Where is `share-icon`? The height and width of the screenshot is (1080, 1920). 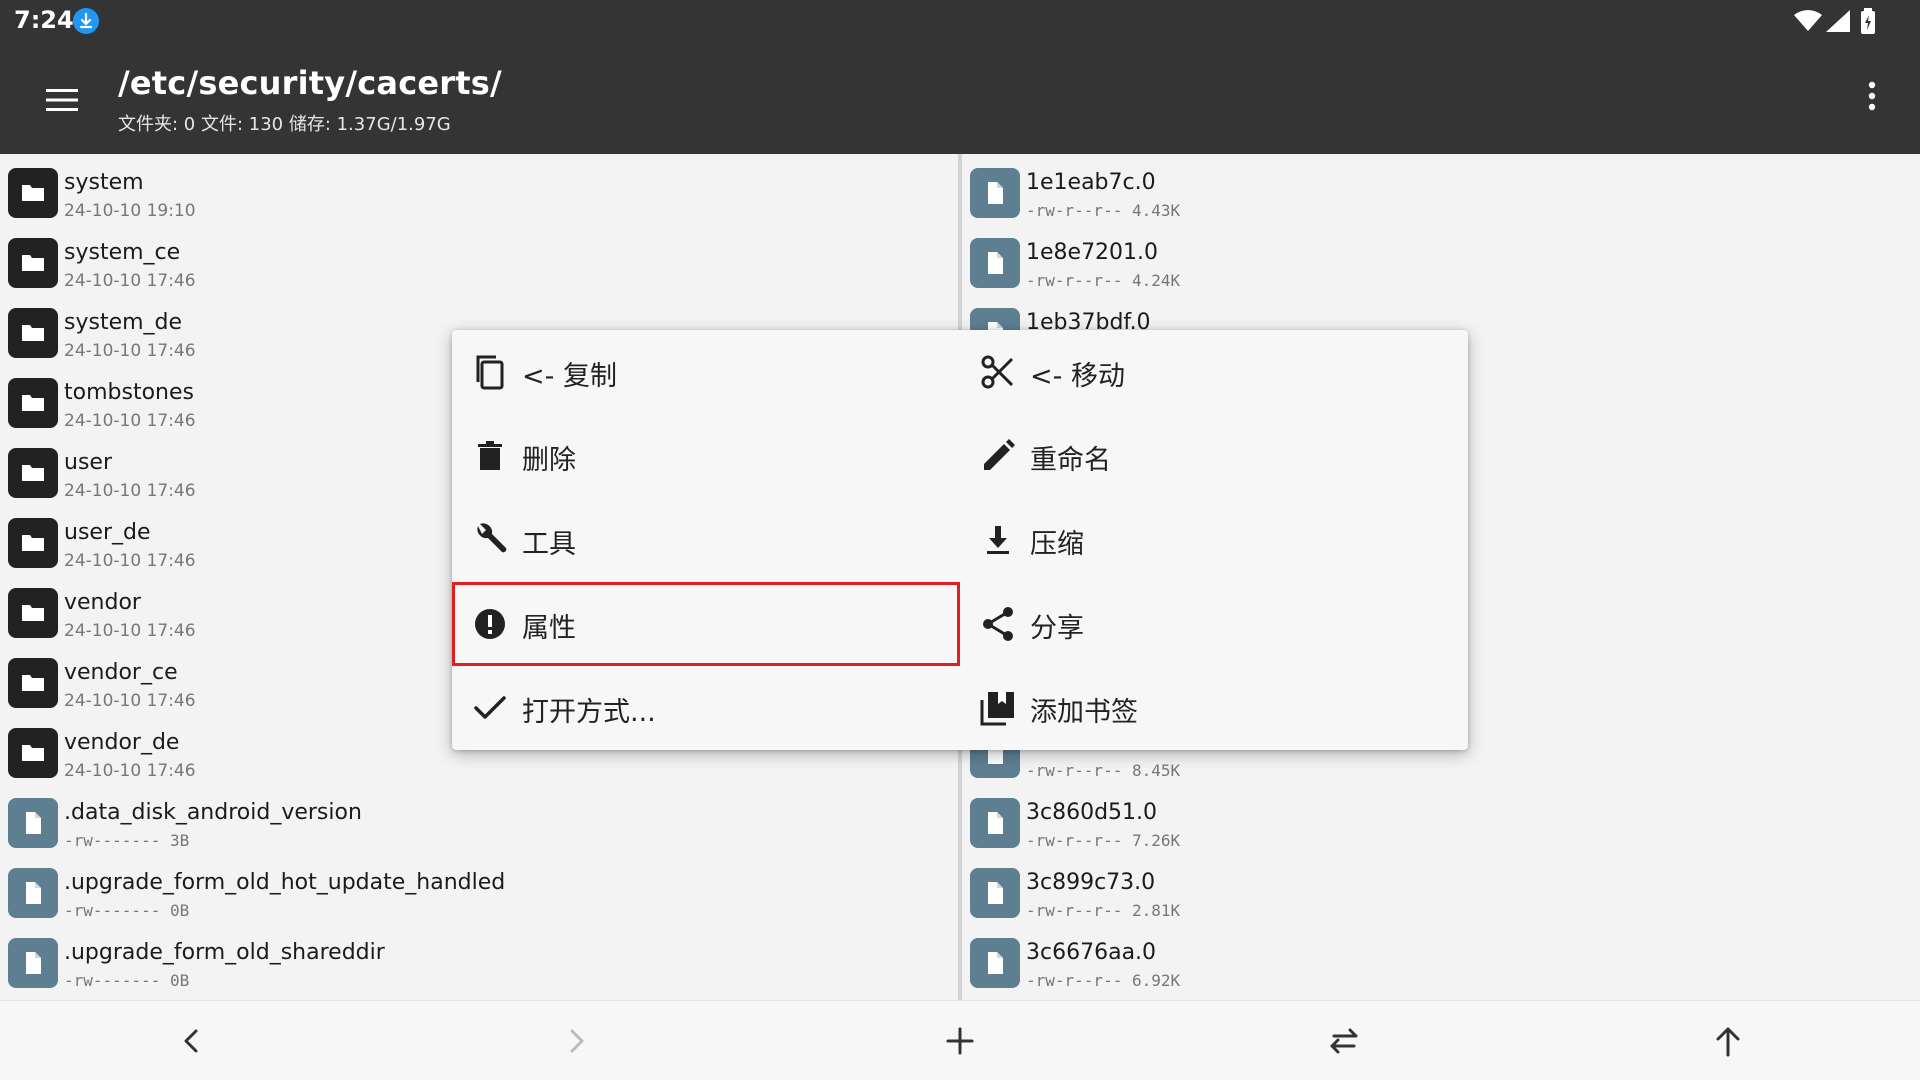
share-icon is located at coordinates (998, 624).